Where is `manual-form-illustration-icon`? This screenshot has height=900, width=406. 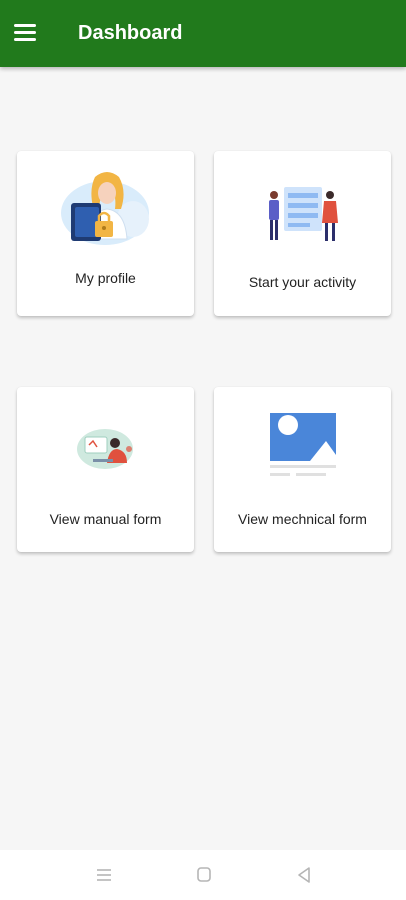 manual-form-illustration-icon is located at coordinates (105, 449).